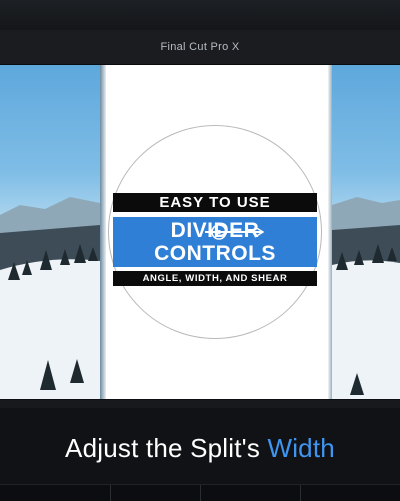  What do you see at coordinates (215, 253) in the screenshot?
I see `banner-line-2: CONTROLS` at bounding box center [215, 253].